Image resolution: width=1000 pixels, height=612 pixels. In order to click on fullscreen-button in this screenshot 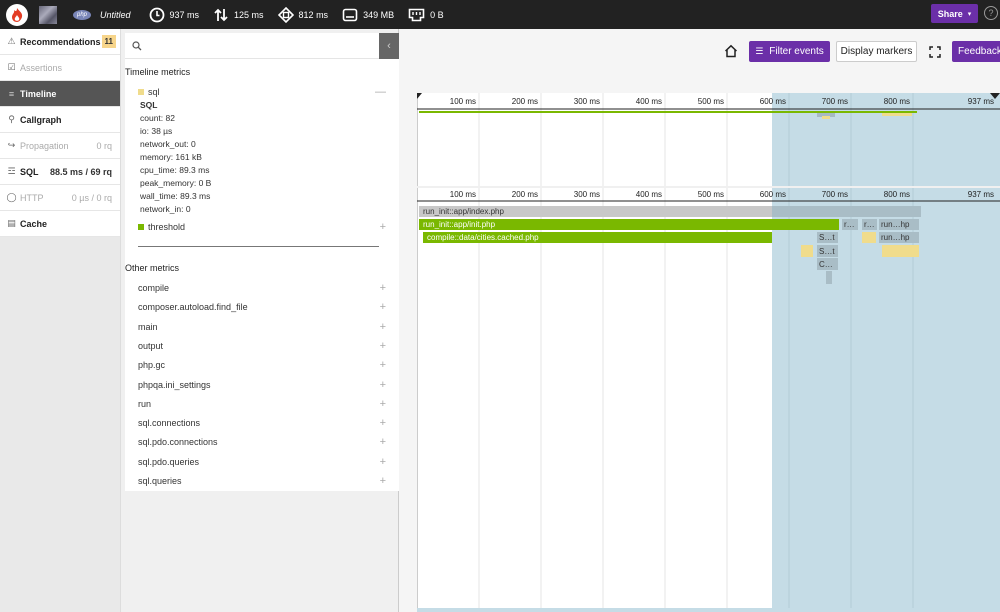, I will do `click(935, 52)`.